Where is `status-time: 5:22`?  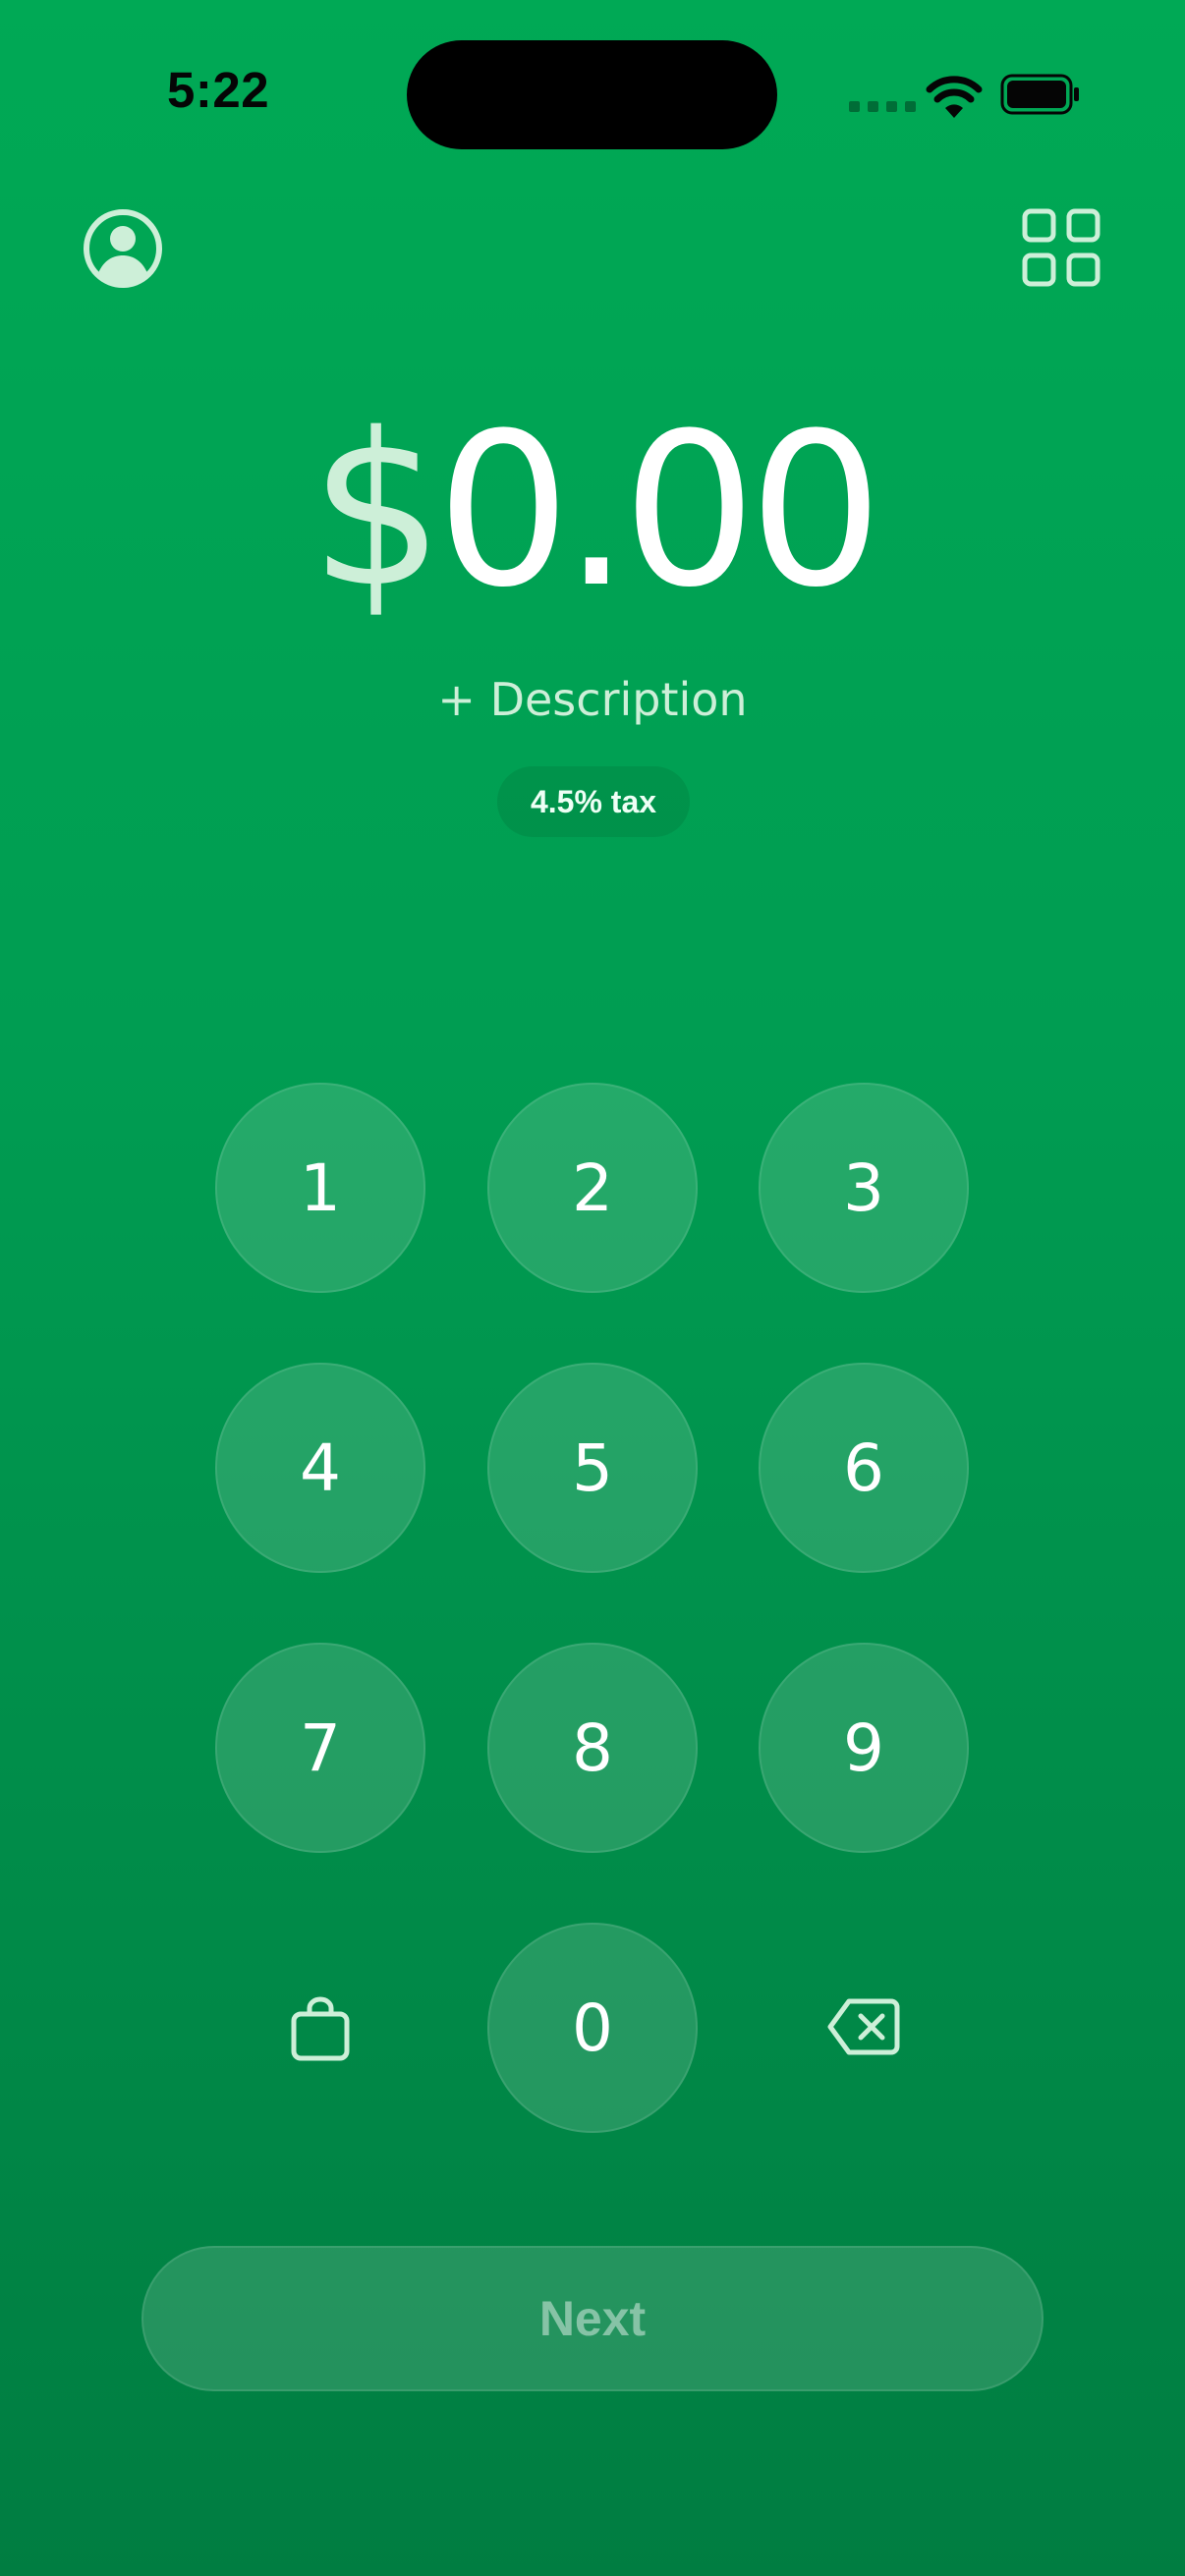
status-time: 5:22 is located at coordinates (219, 90).